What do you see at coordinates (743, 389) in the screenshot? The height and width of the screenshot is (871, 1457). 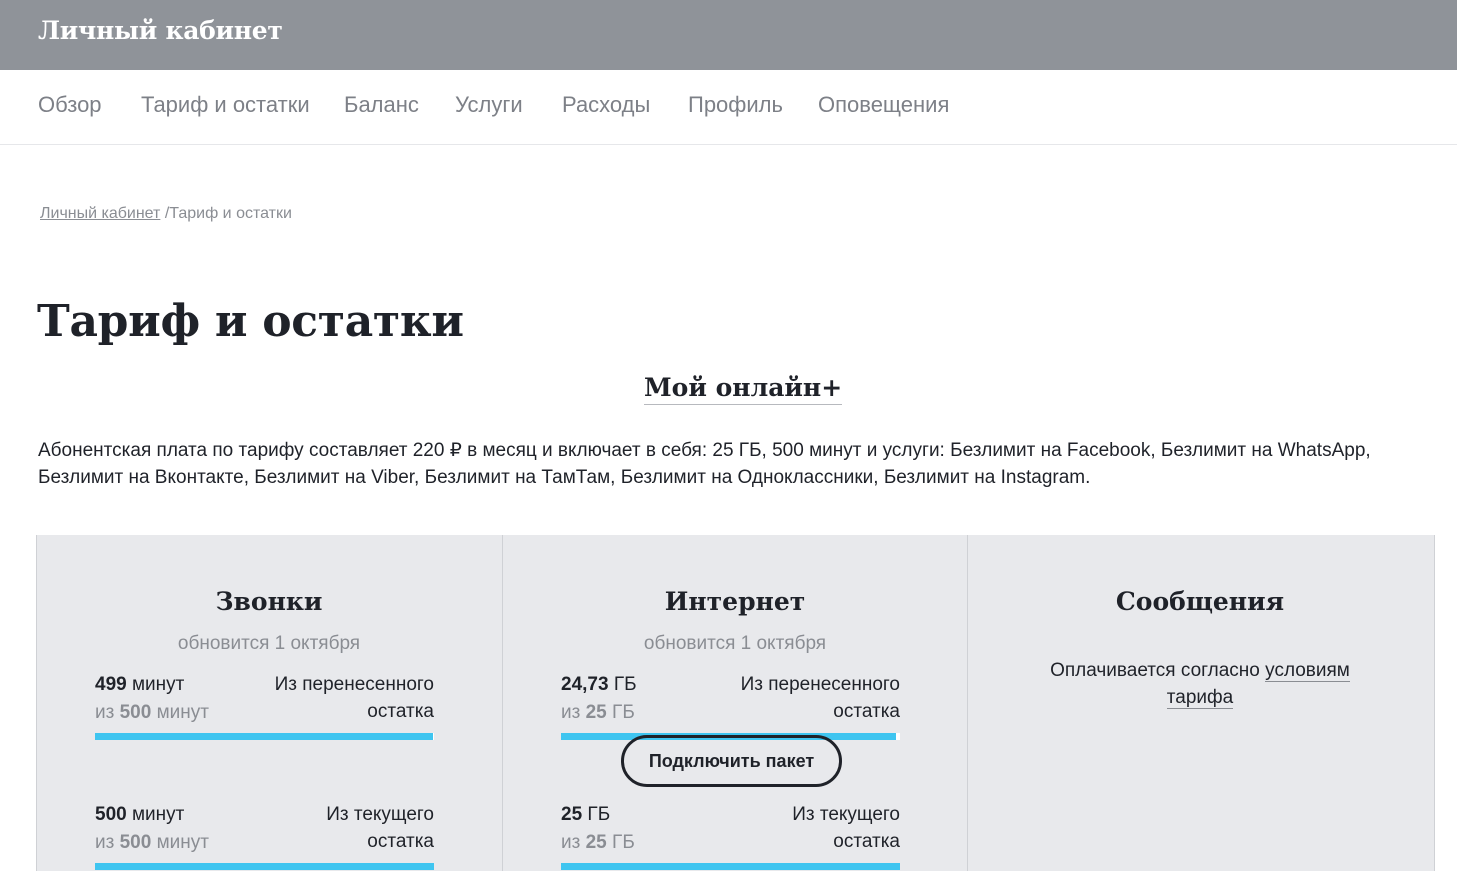 I see `tariff-name-link: Мой онлайн+` at bounding box center [743, 389].